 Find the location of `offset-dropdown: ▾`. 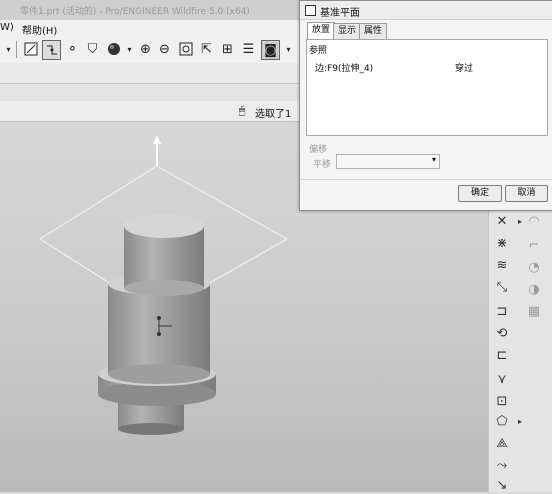

offset-dropdown: ▾ is located at coordinates (388, 161).